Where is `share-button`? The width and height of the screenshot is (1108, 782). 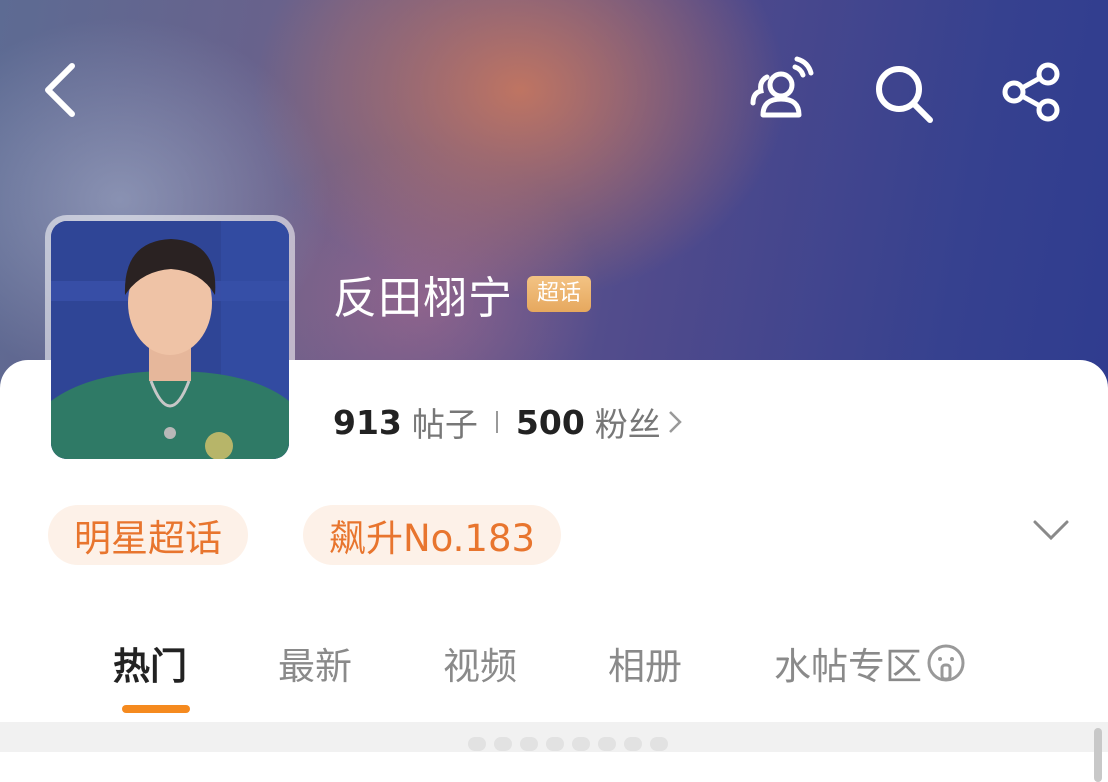 share-button is located at coordinates (1032, 92).